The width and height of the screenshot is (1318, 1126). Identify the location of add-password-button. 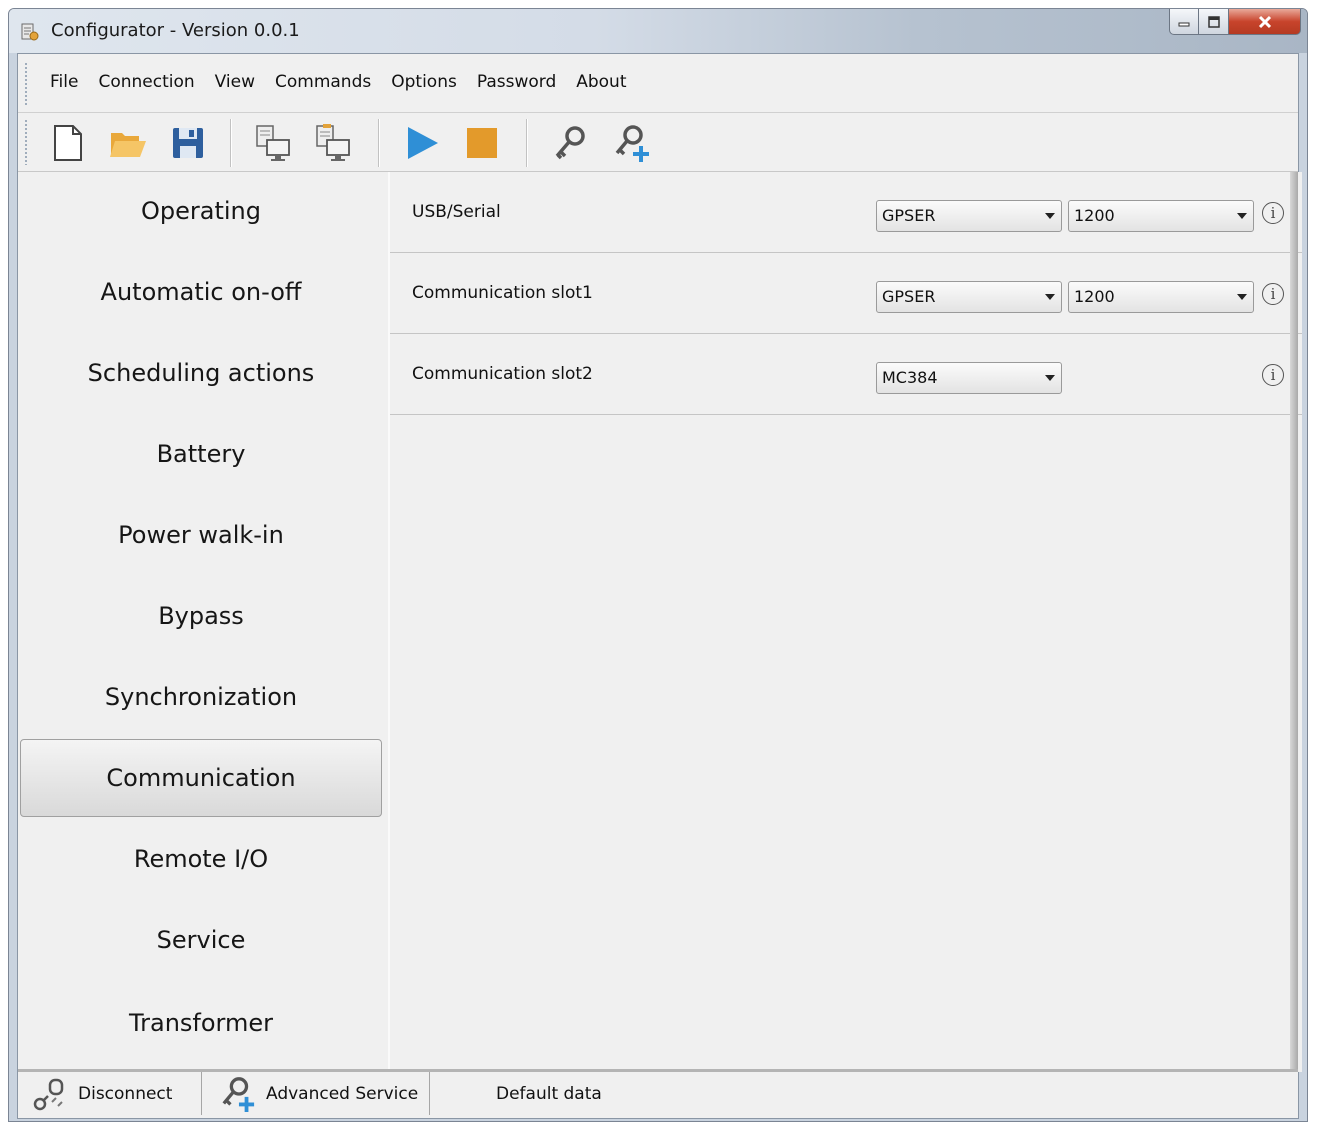
(632, 143).